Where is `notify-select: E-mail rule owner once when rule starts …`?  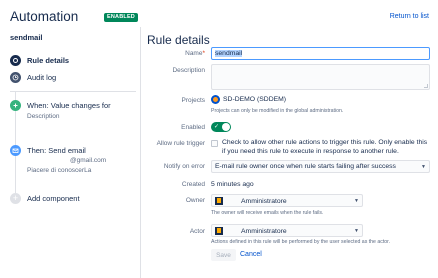 notify-select: E-mail rule owner once when rule starts … is located at coordinates (320, 166).